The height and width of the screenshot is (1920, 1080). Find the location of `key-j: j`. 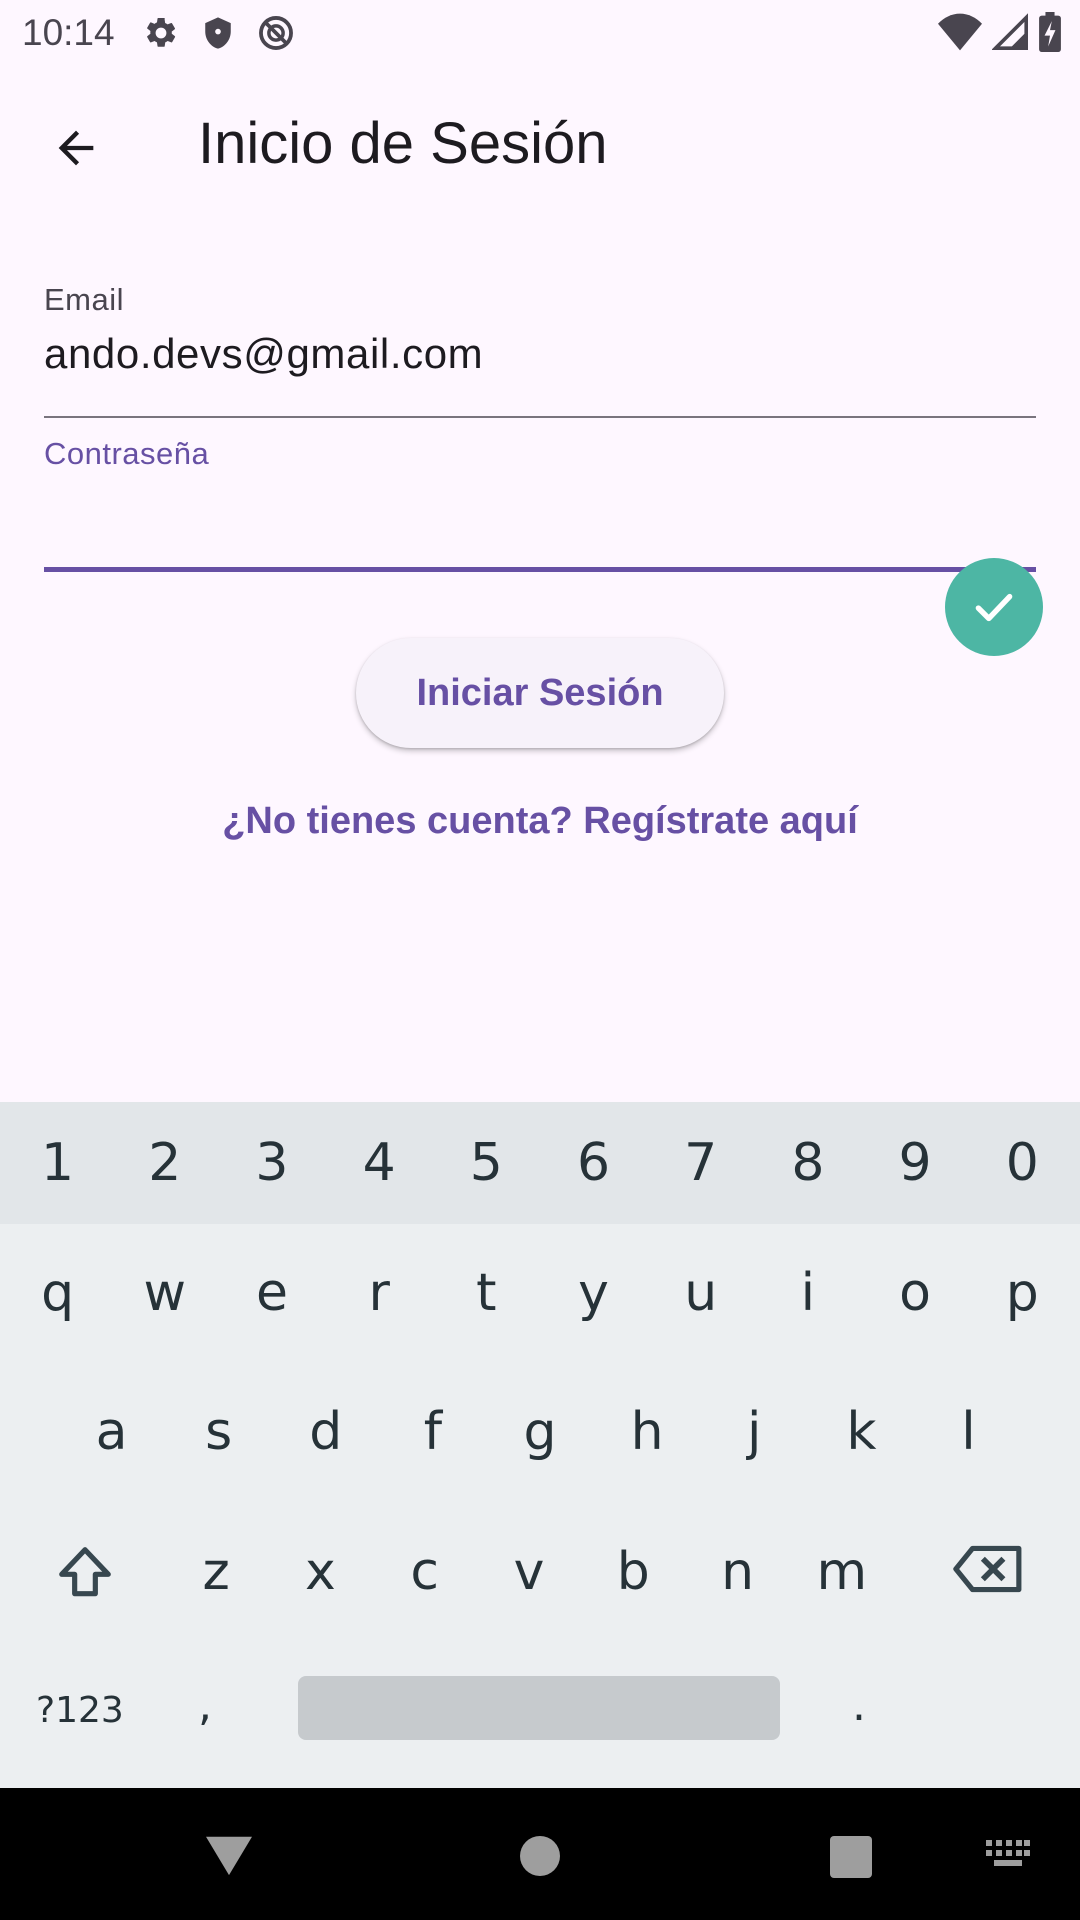

key-j: j is located at coordinates (754, 1432).